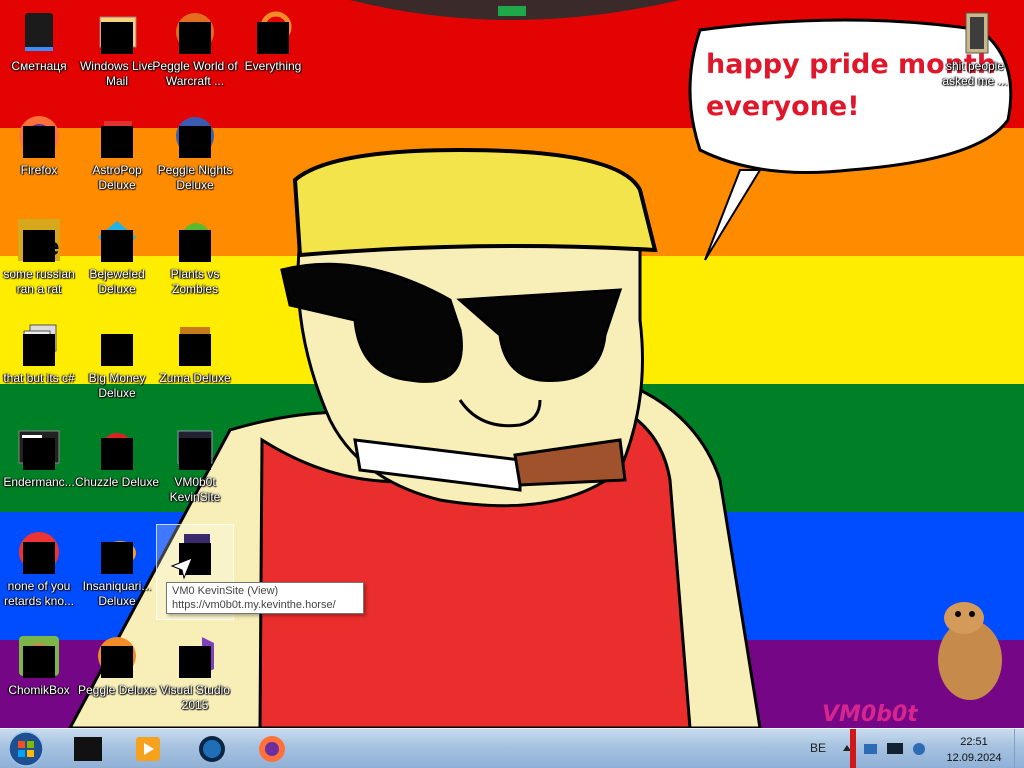 The image size is (1024, 768). Describe the element at coordinates (195, 489) in the screenshot. I see `icon-label: VM0b0t KevinSite` at that location.